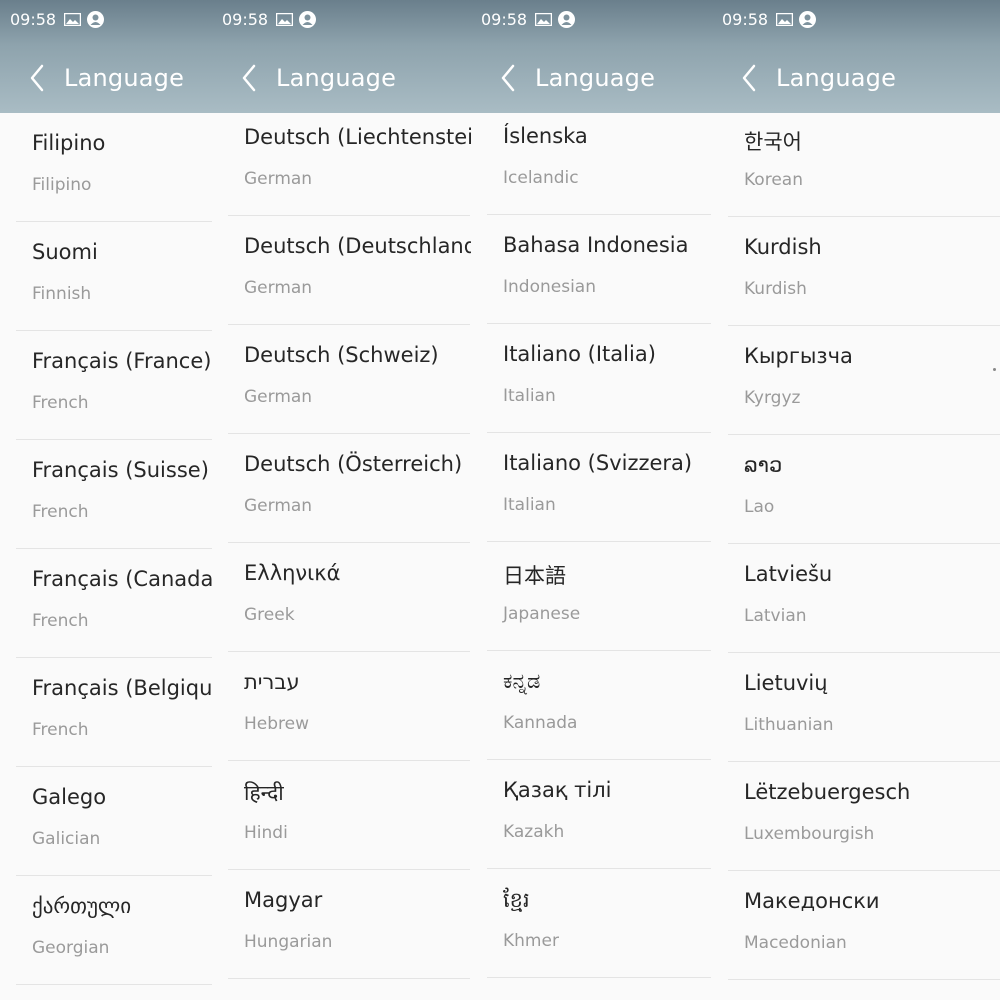  What do you see at coordinates (124, 688) in the screenshot?
I see `language-native-name: Français (Belgique)` at bounding box center [124, 688].